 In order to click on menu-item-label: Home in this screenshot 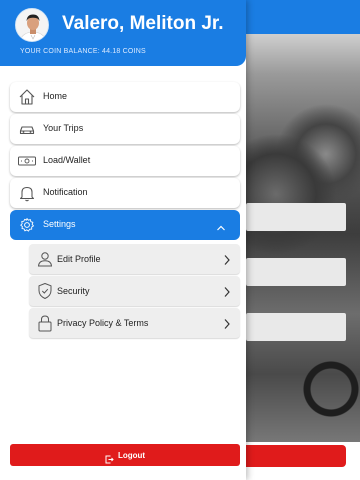, I will do `click(55, 96)`.